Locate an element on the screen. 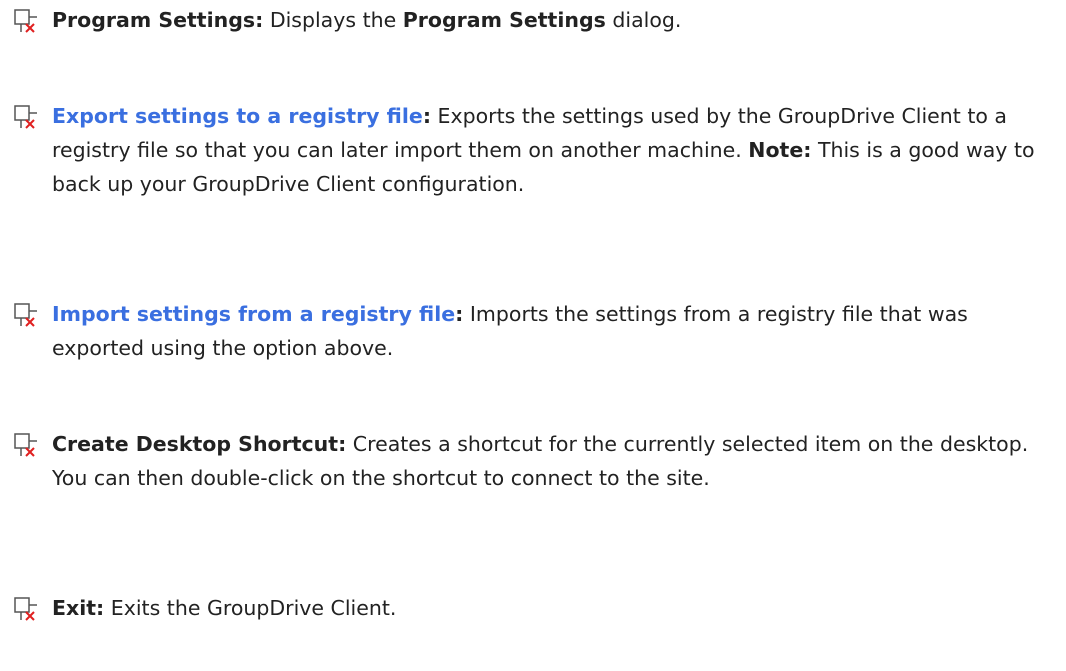  export-settings-link: Export settings to a registry file is located at coordinates (237, 116).